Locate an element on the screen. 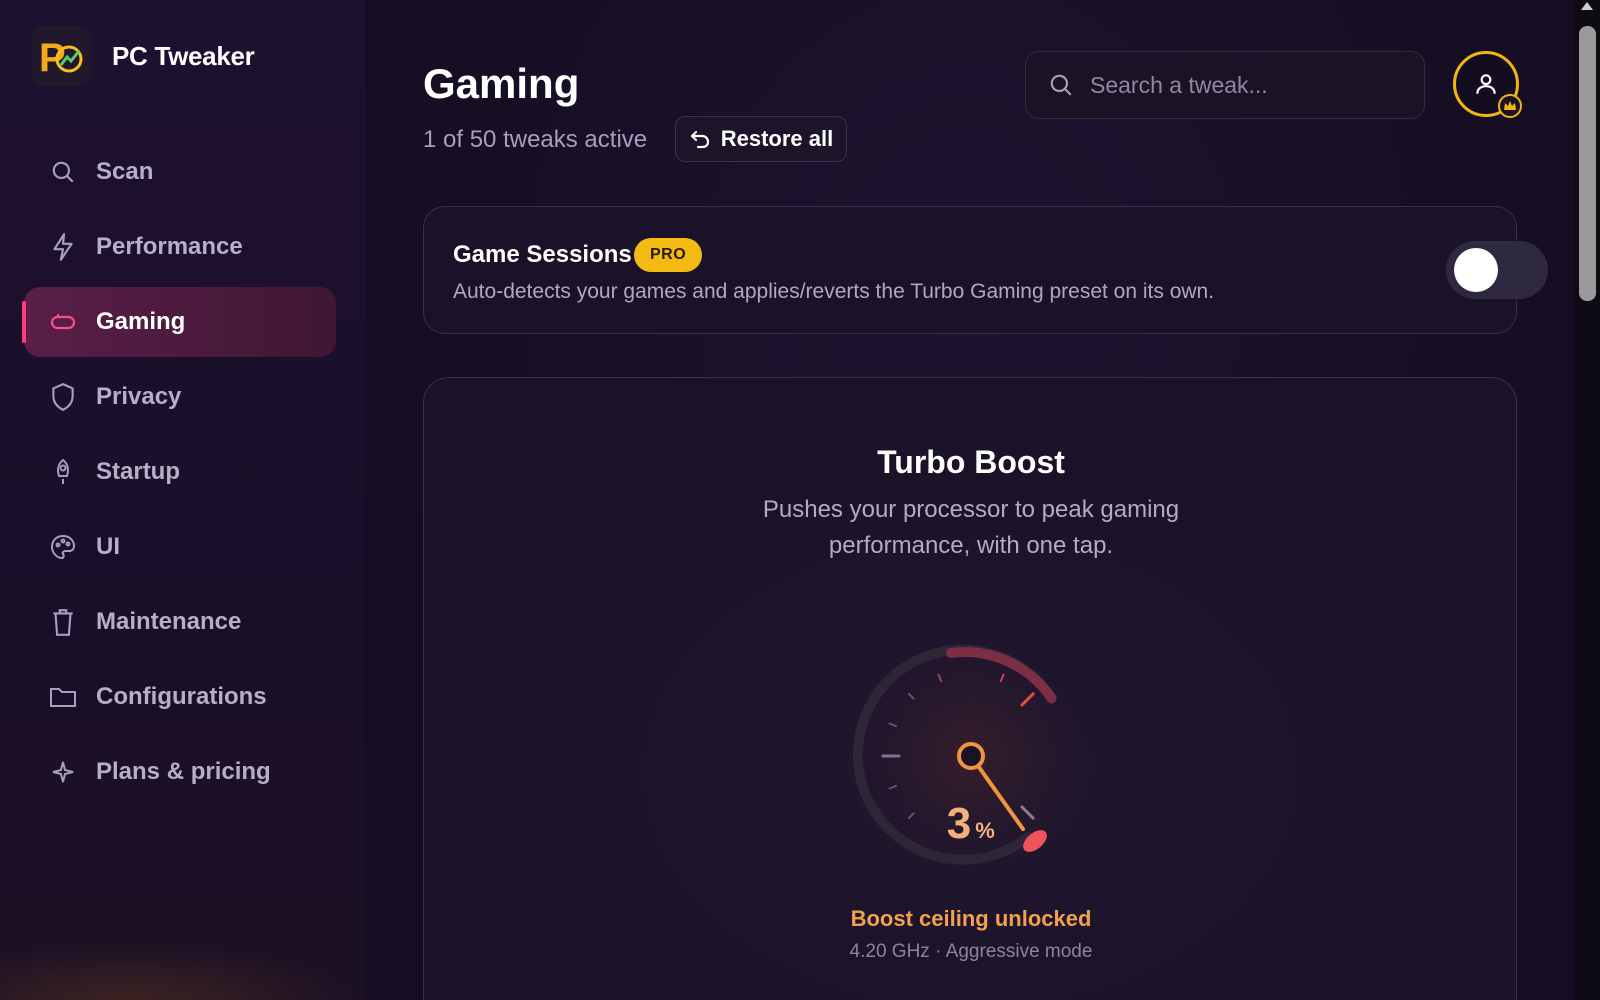 The height and width of the screenshot is (1000, 1600). search-box is located at coordinates (1225, 85).